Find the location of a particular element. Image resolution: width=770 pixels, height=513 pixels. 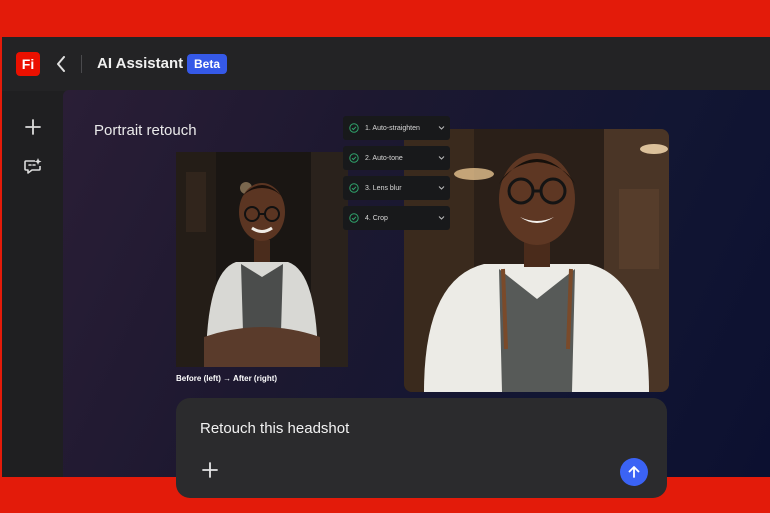

chat-sparkle-icon is located at coordinates (33, 166).